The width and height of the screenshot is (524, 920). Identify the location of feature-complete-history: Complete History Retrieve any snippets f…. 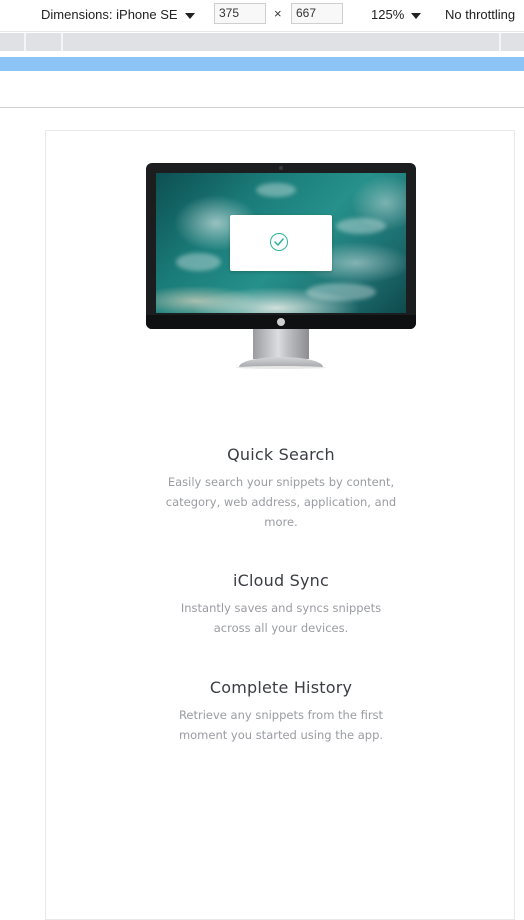
(281, 711).